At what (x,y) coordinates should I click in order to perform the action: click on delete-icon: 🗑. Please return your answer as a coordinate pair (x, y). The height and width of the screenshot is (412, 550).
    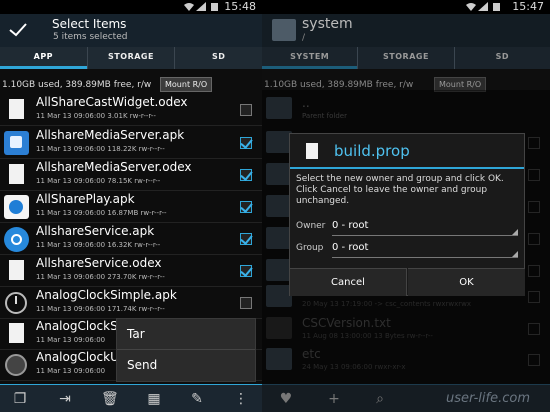
    Looking at the image, I should click on (110, 399).